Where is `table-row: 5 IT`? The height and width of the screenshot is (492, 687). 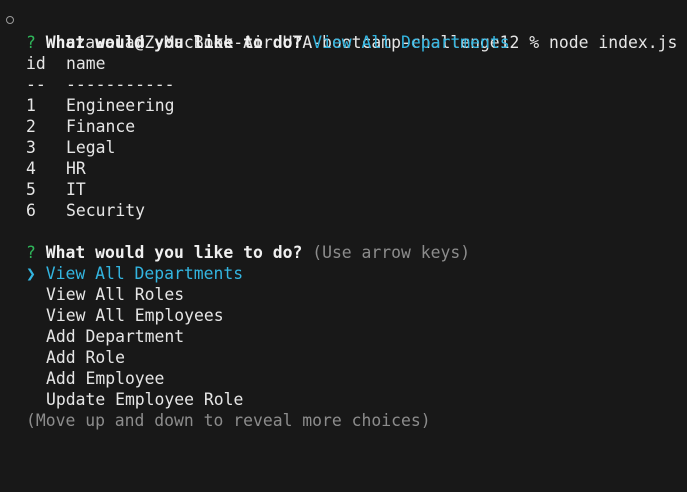
table-row: 5 IT is located at coordinates (343, 189).